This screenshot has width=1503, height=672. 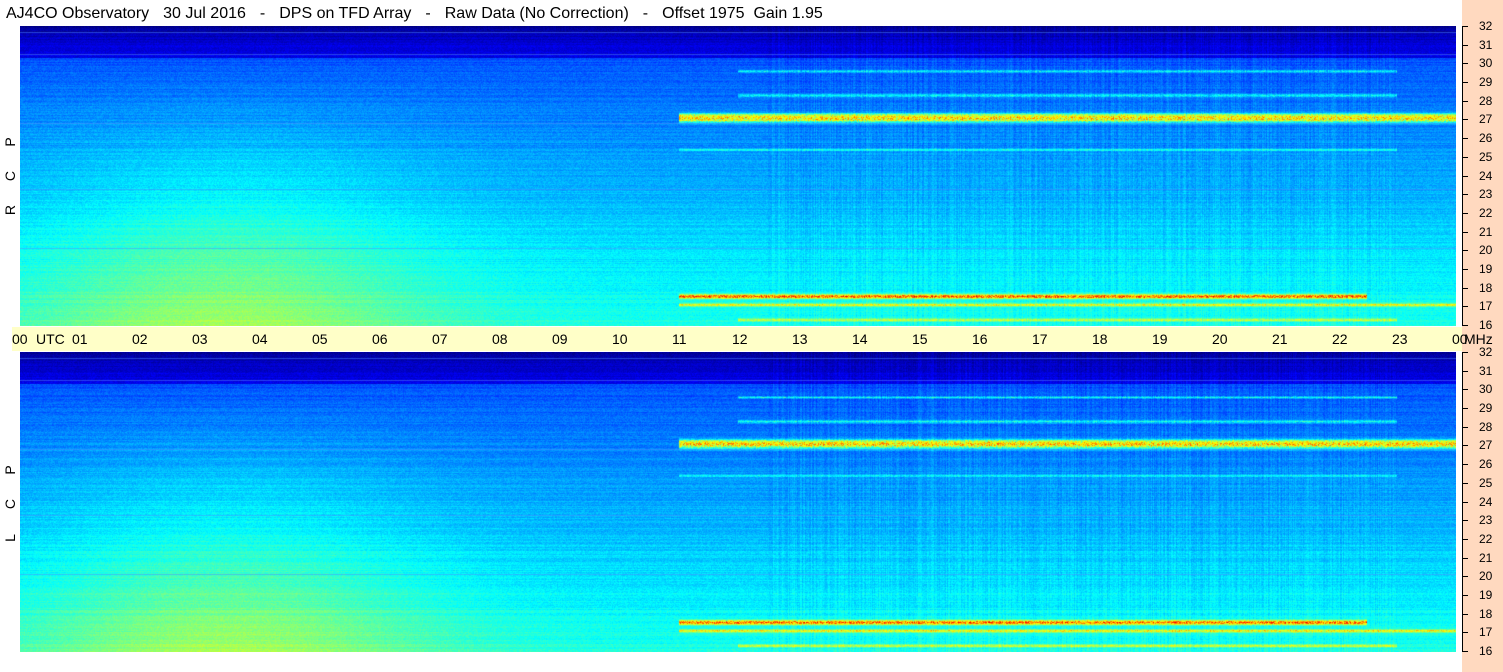 I want to click on title-station: AJ4CO Observatory, so click(x=78, y=13).